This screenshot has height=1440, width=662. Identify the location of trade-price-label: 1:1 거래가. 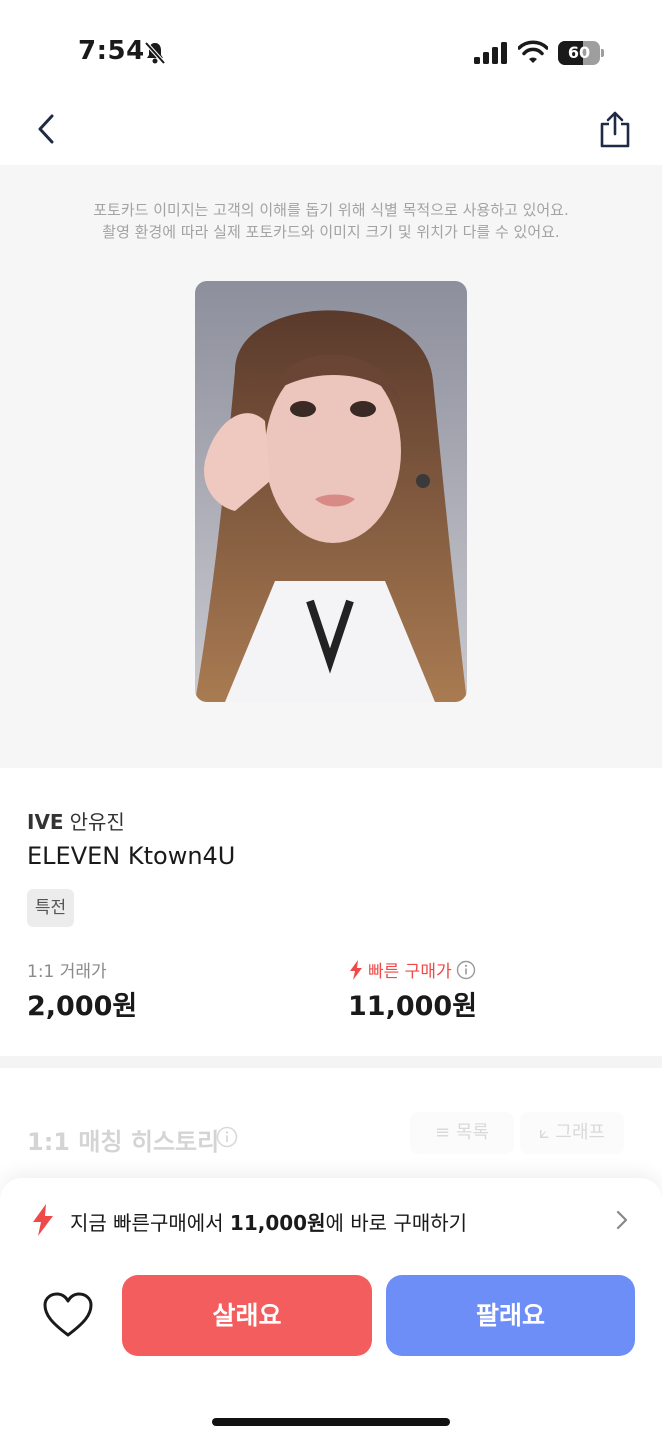
(67, 972).